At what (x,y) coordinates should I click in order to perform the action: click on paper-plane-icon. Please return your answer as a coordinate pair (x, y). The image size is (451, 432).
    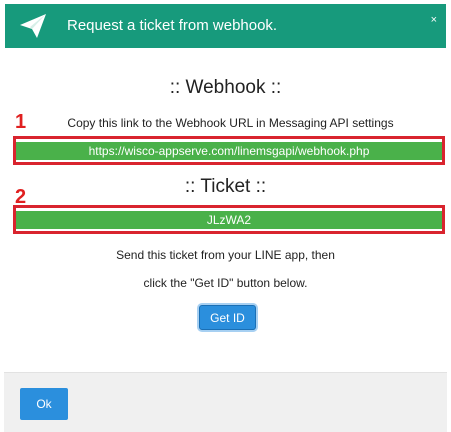
    Looking at the image, I should click on (33, 26).